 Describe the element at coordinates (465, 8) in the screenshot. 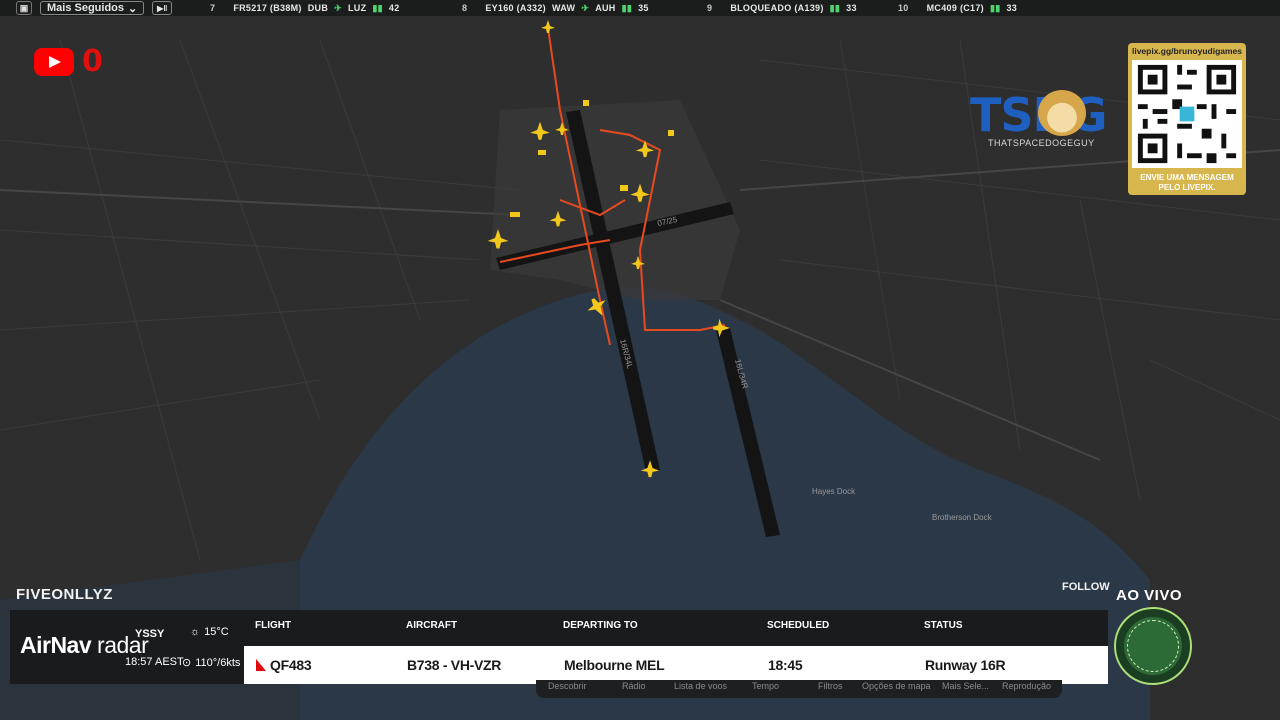

I see `ticker-rank: 8` at that location.